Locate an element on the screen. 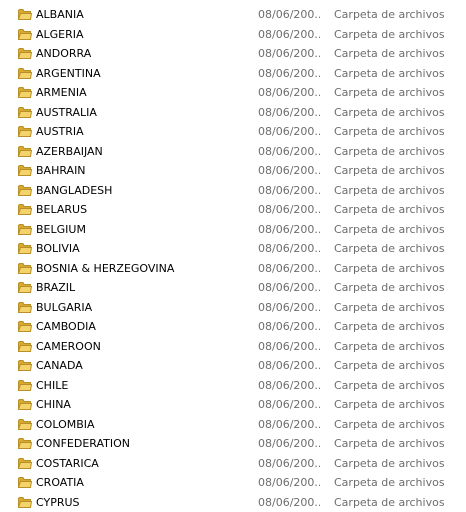  folder-row-armenia: ARMENIA 08/06/200... Carpeta de archivos is located at coordinates (233, 93).